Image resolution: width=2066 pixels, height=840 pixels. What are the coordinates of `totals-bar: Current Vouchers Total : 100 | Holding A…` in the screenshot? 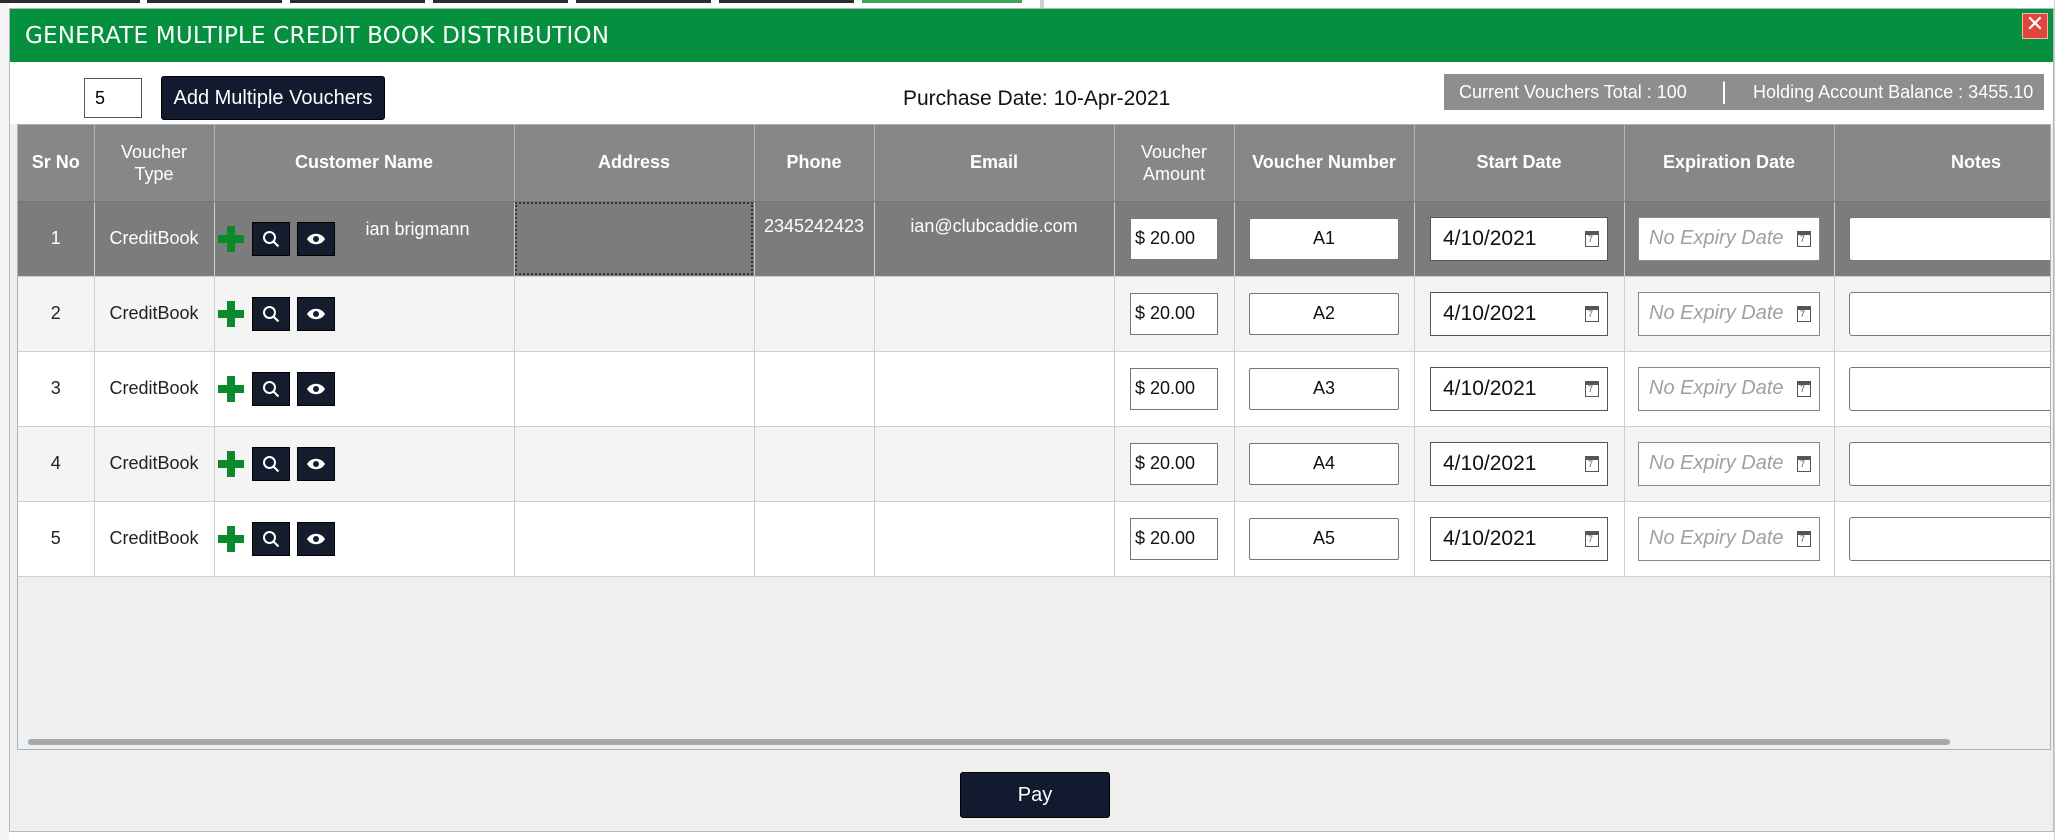 It's located at (1744, 92).